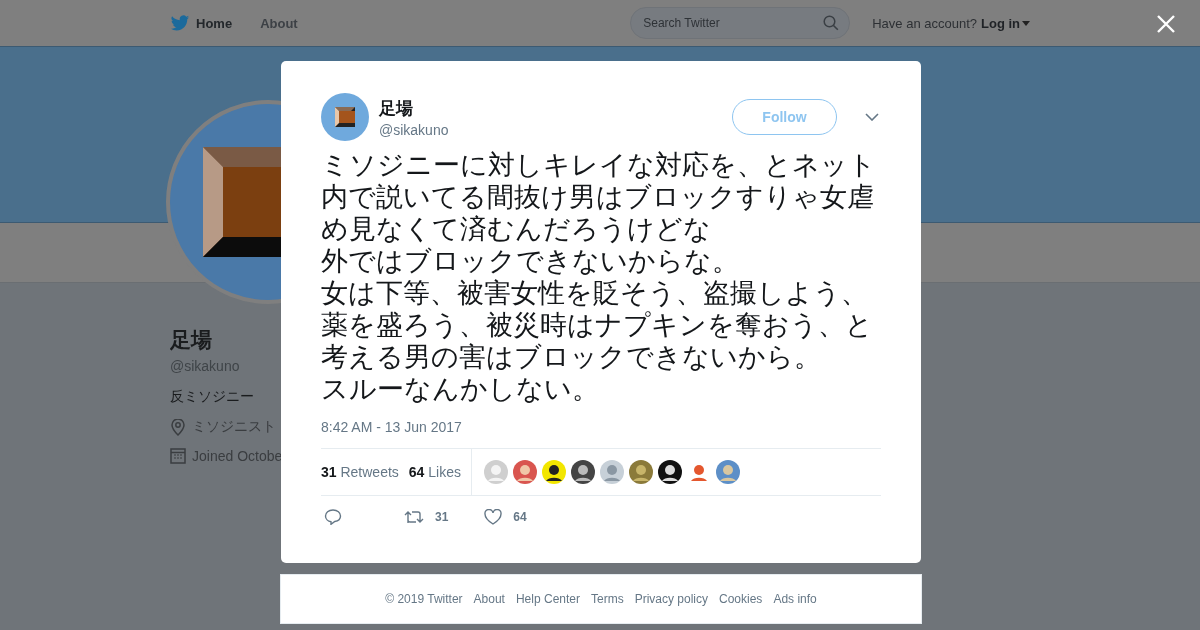 The height and width of the screenshot is (630, 1200). I want to click on tweet-text: 女は下等、被害女性を貶そう、盗撮しよう、薬を盛ろう、被災時はナプキンを奪おう、と考える男の害はブロックできないから。, so click(597, 325).